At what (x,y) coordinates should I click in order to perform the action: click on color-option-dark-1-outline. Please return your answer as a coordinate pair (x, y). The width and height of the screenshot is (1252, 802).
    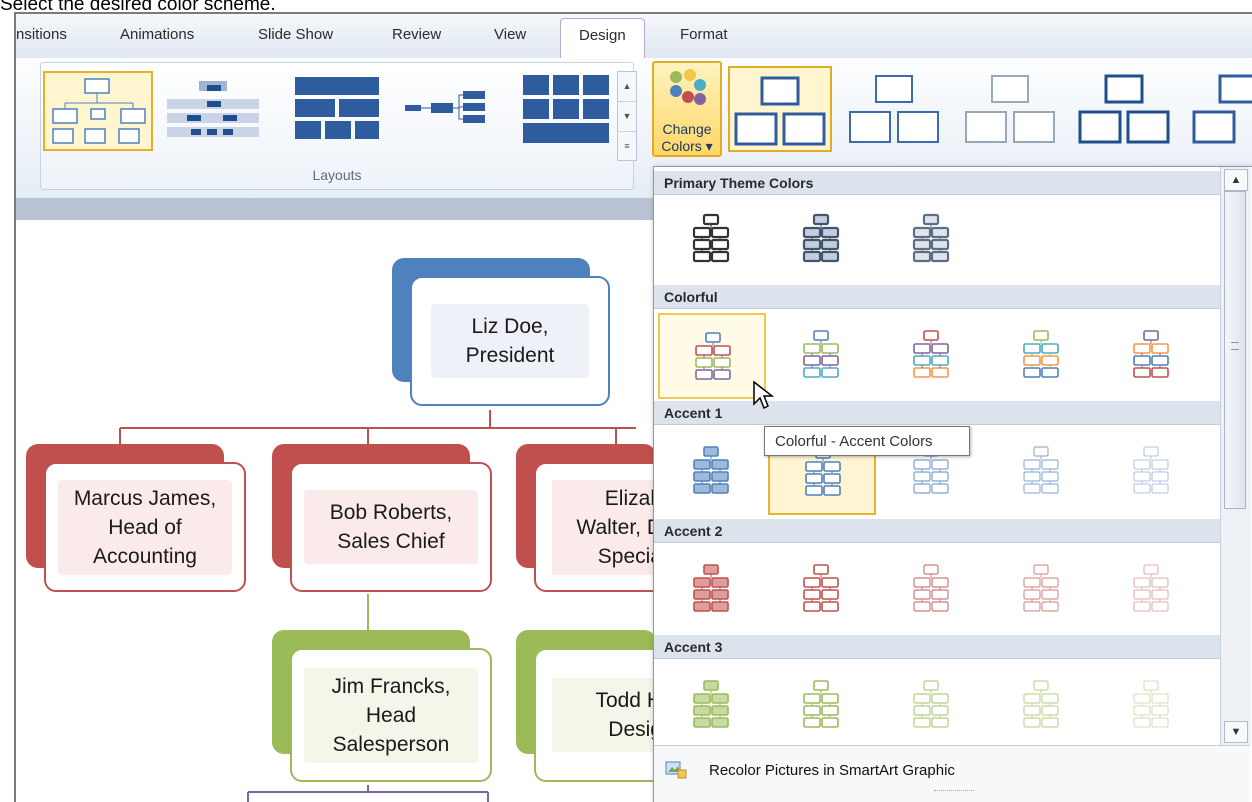
    Looking at the image, I should click on (712, 240).